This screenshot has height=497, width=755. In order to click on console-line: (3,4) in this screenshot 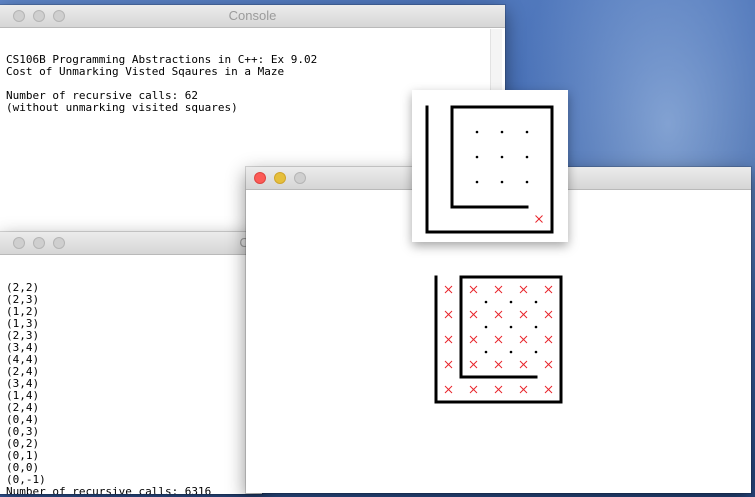, I will do `click(23, 383)`.